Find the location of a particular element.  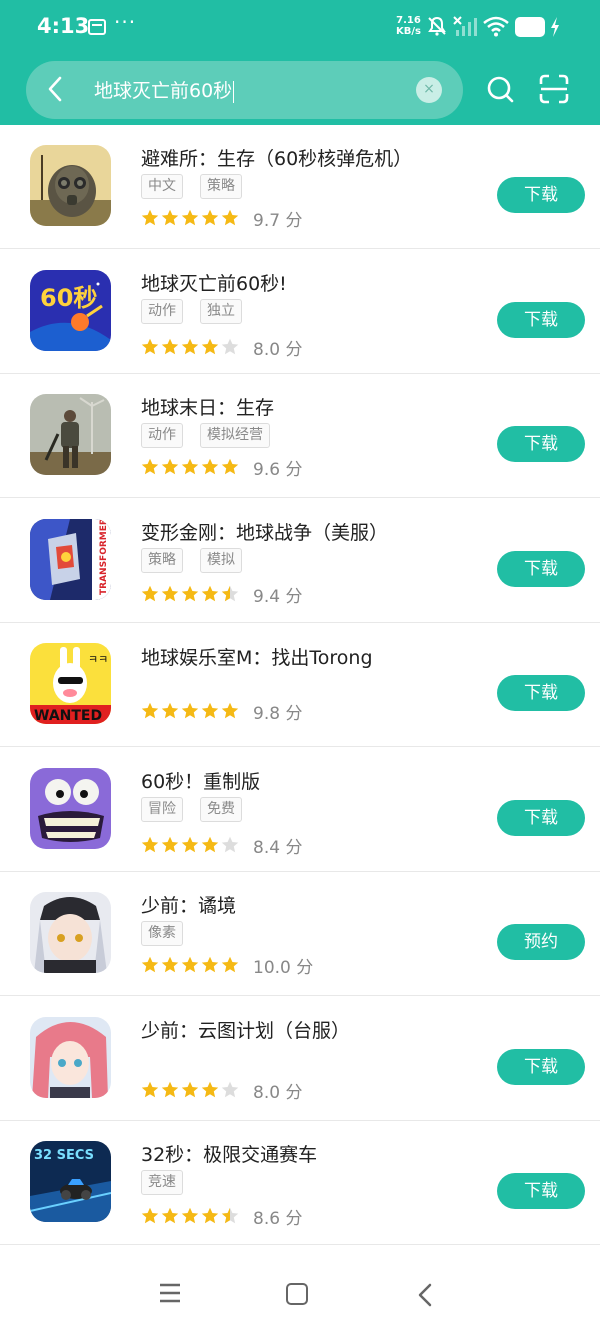

app-result-row: 少前：云图计划（台服） 8.0 分 下载 is located at coordinates (300, 1059).